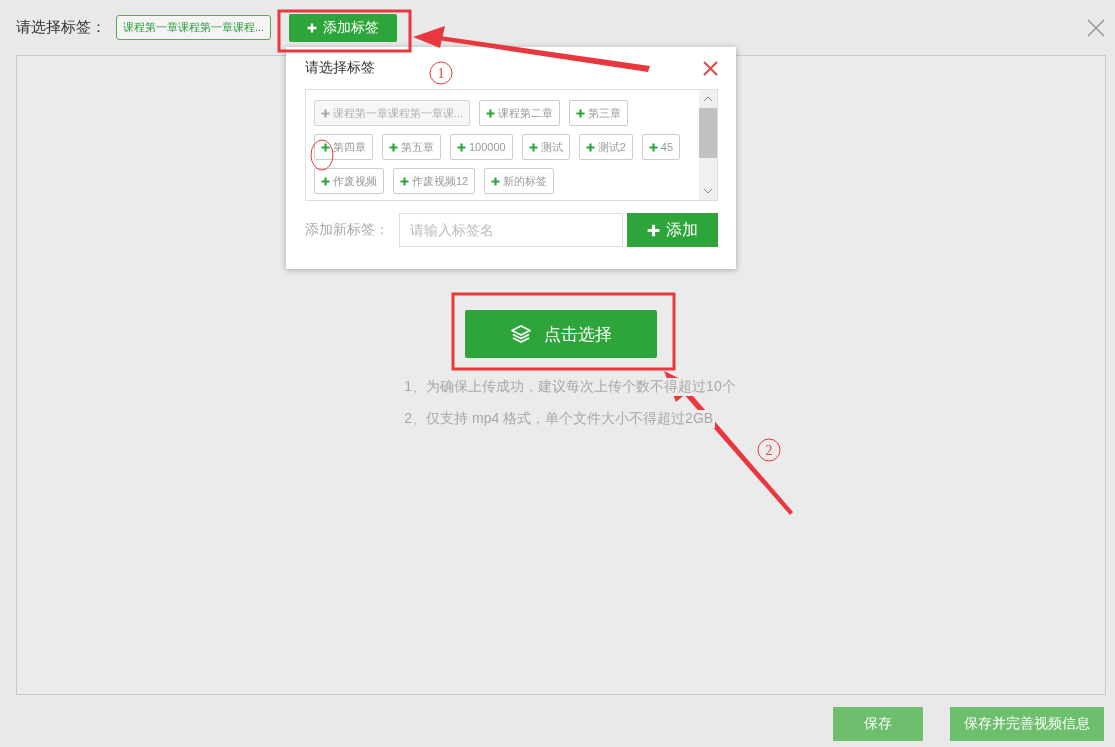 This screenshot has height=747, width=1115. I want to click on callout-number: 1, so click(441, 73).